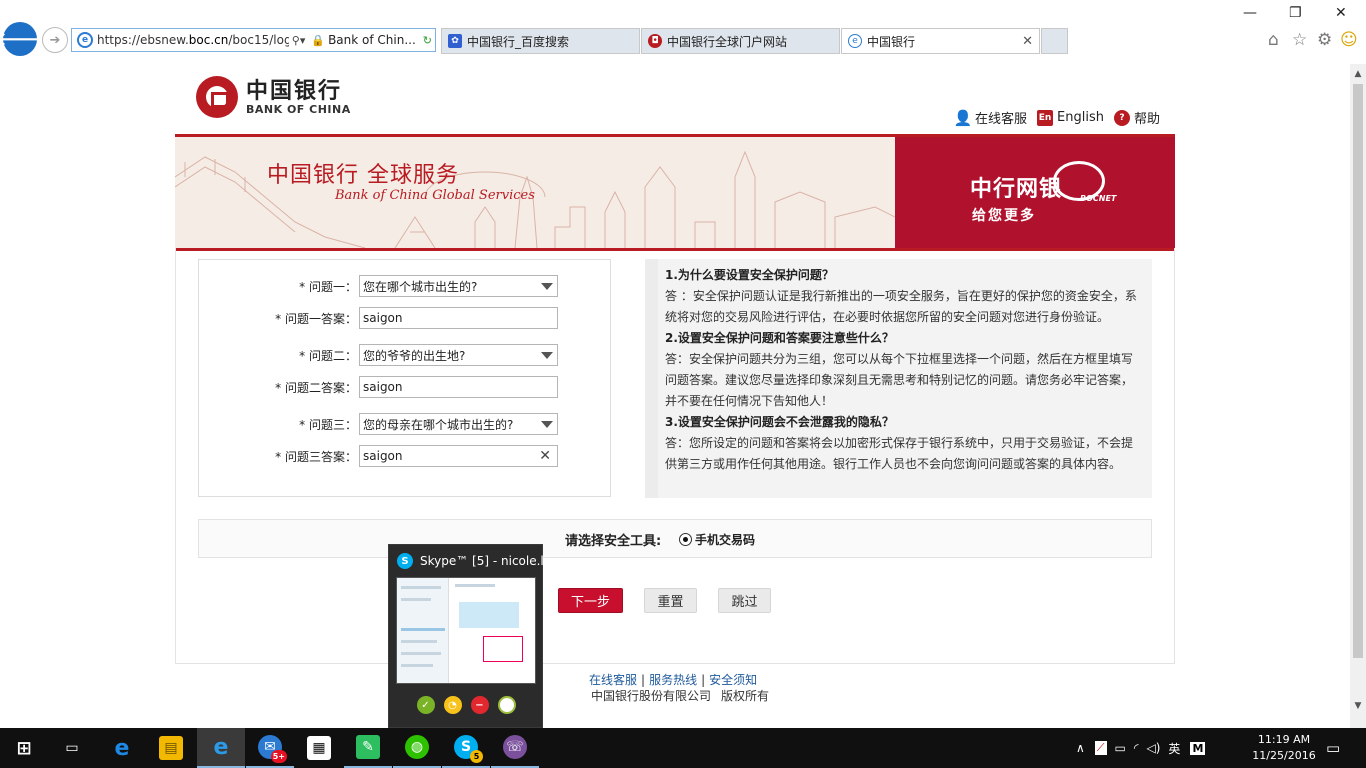 This screenshot has height=768, width=1366. I want to click on banner-global-services: 中国银行 全球服务 Bank of China Global Services, so click(535, 192).